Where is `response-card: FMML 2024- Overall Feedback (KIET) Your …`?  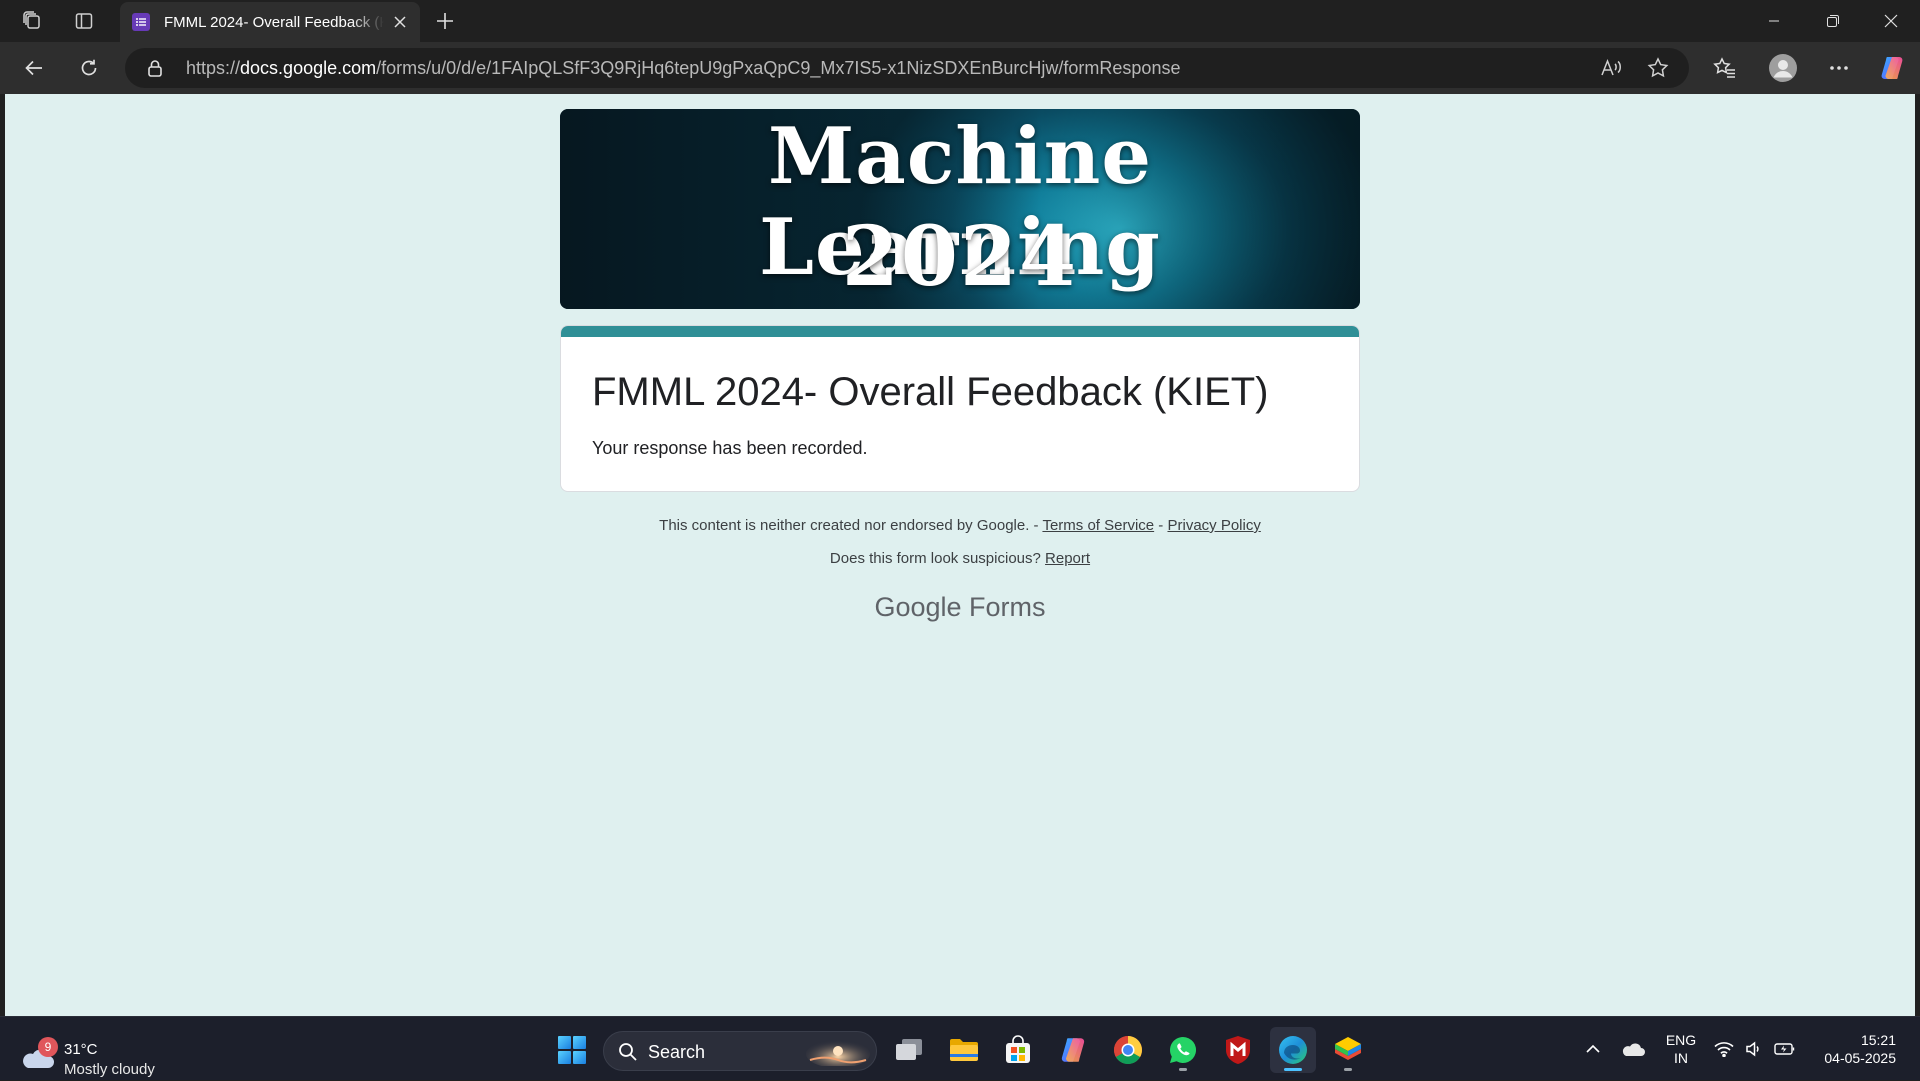
response-card: FMML 2024- Overall Feedback (KIET) Your … is located at coordinates (960, 408).